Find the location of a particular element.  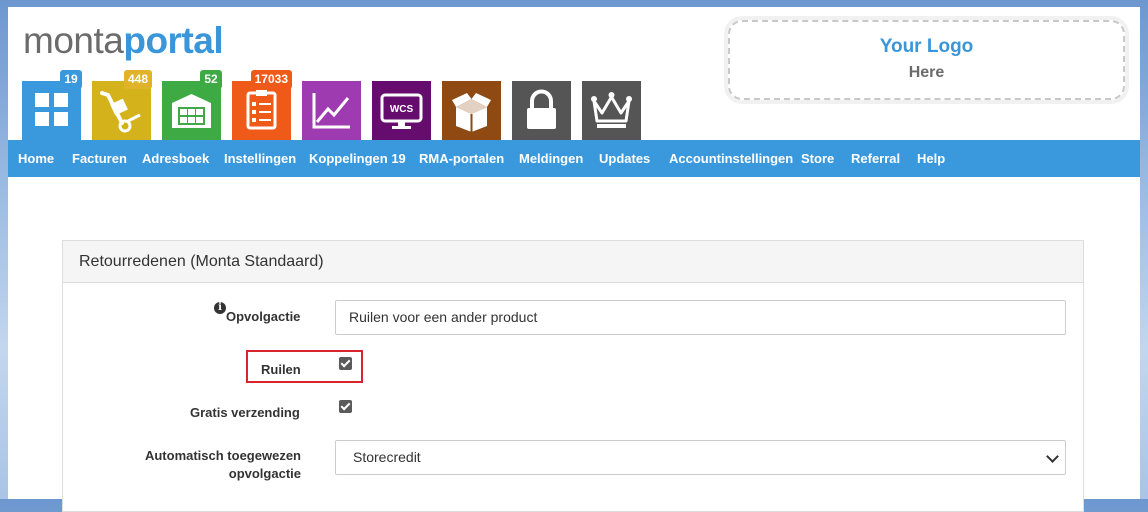

nav-meldingen: Meldingen is located at coordinates (551, 158).